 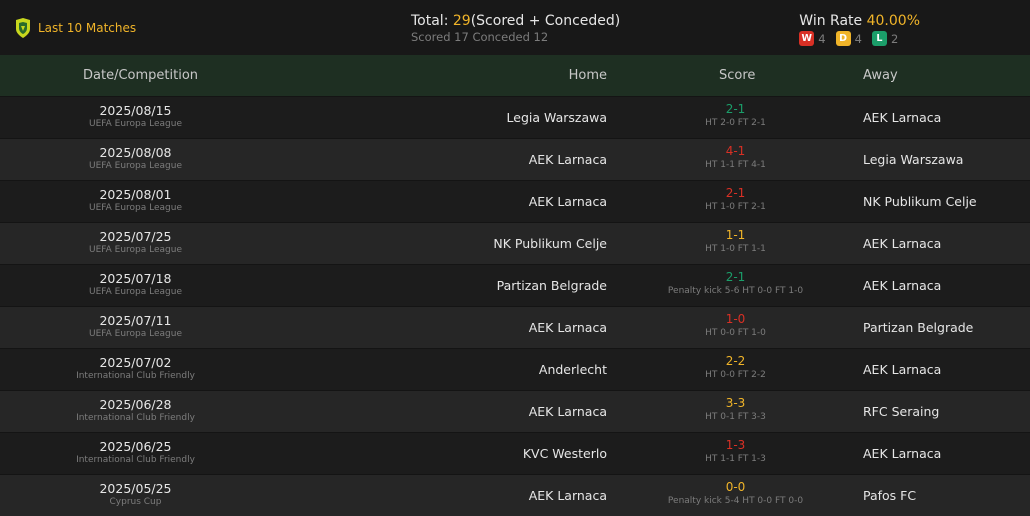 What do you see at coordinates (135, 110) in the screenshot?
I see `match-date: 2025/08/15` at bounding box center [135, 110].